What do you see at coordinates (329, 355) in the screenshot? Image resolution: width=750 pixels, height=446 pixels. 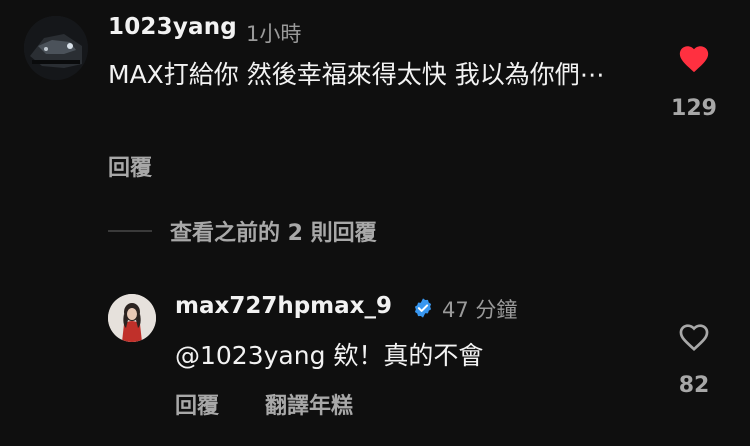 I see `reply-text: @1023yang 欸！真的不會` at bounding box center [329, 355].